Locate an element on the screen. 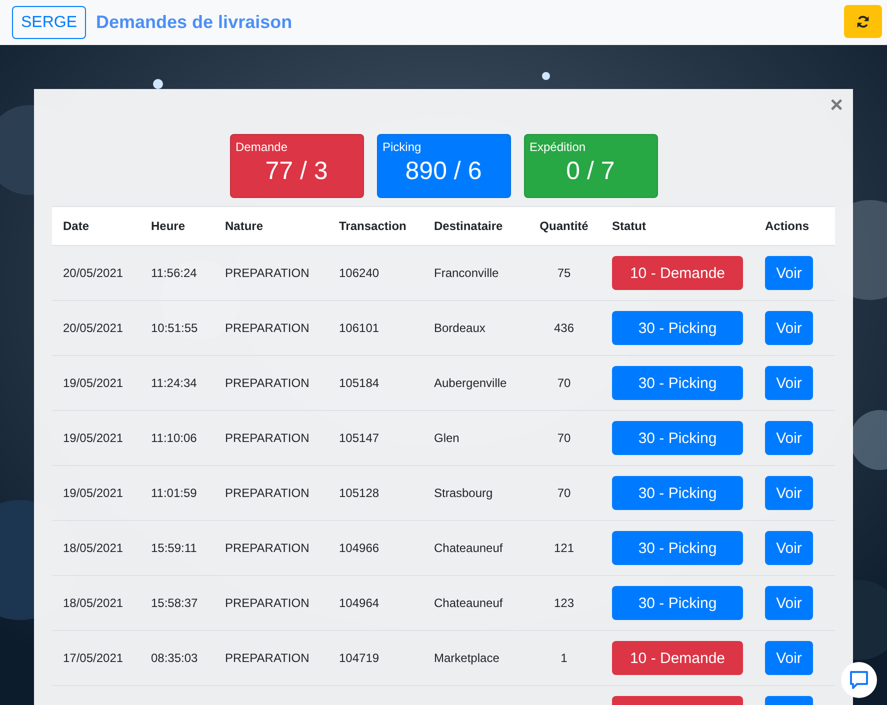  table-cell-text: 17/05/2021 is located at coordinates (93, 658).